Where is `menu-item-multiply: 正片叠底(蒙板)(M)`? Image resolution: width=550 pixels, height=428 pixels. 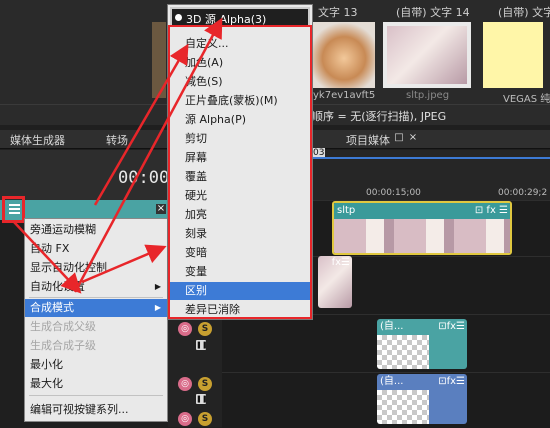 menu-item-multiply: 正片叠底(蒙板)(M) is located at coordinates (240, 101).